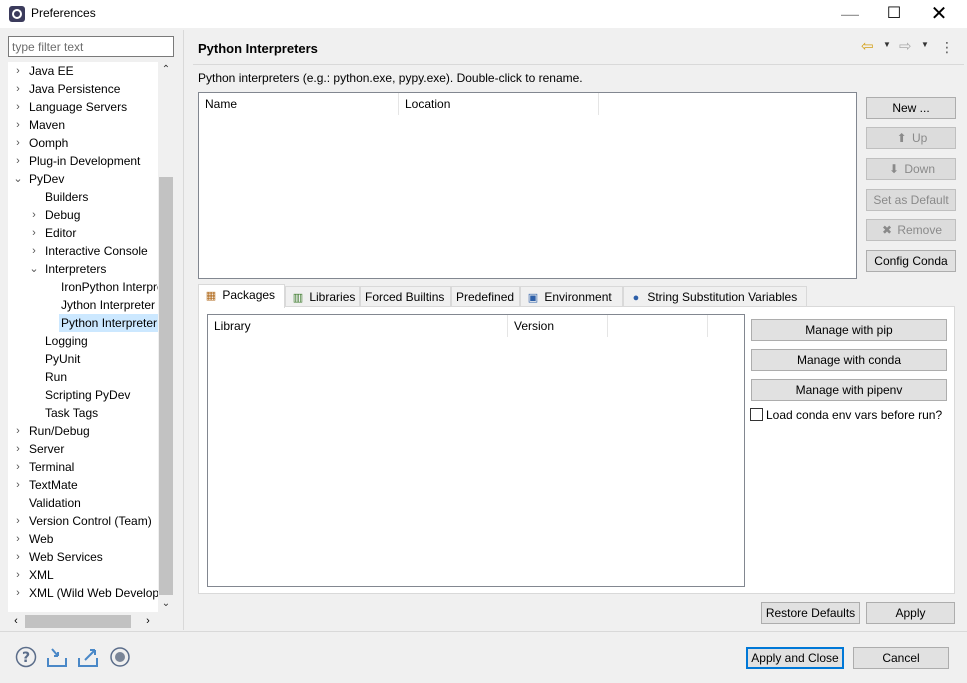 Image resolution: width=967 pixels, height=683 pixels. Describe the element at coordinates (571, 296) in the screenshot. I see `tab-environment: ▣ Environment` at that location.